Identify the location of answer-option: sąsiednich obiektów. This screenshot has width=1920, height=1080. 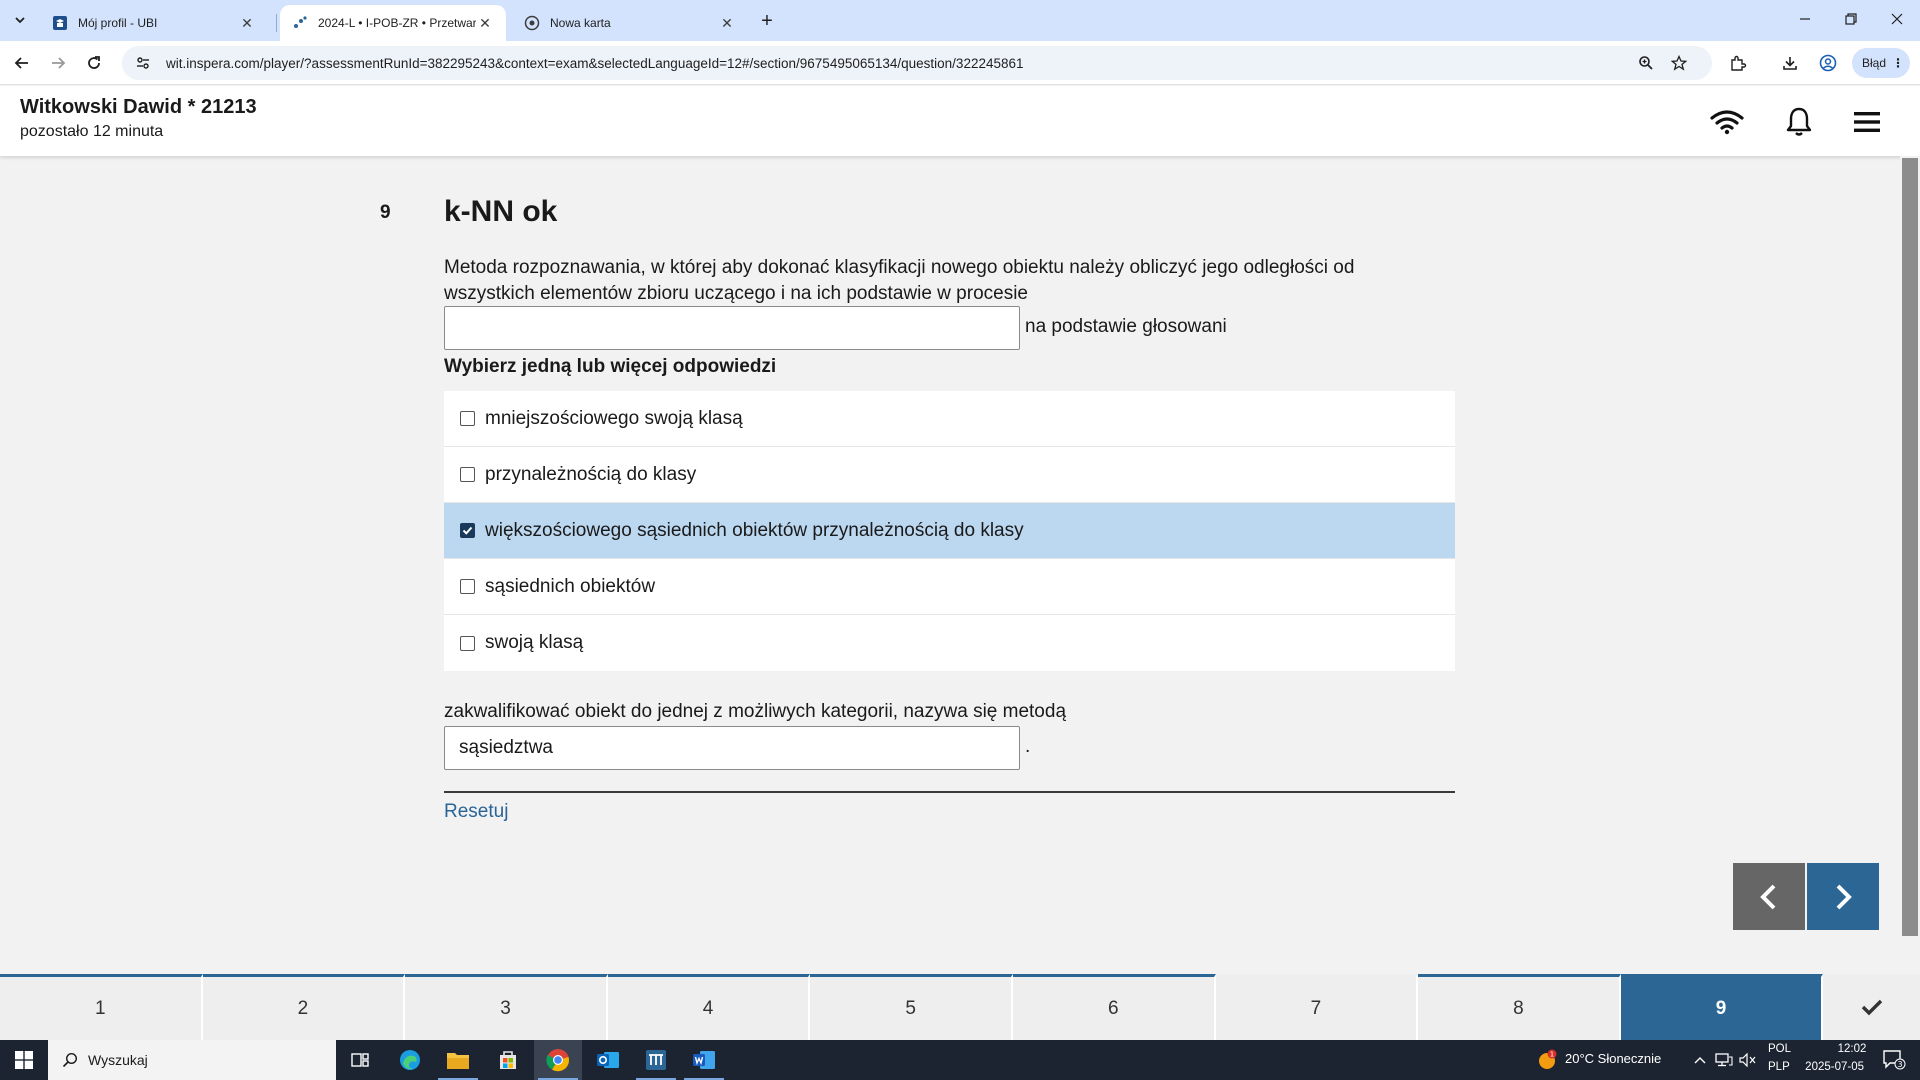
(949, 587).